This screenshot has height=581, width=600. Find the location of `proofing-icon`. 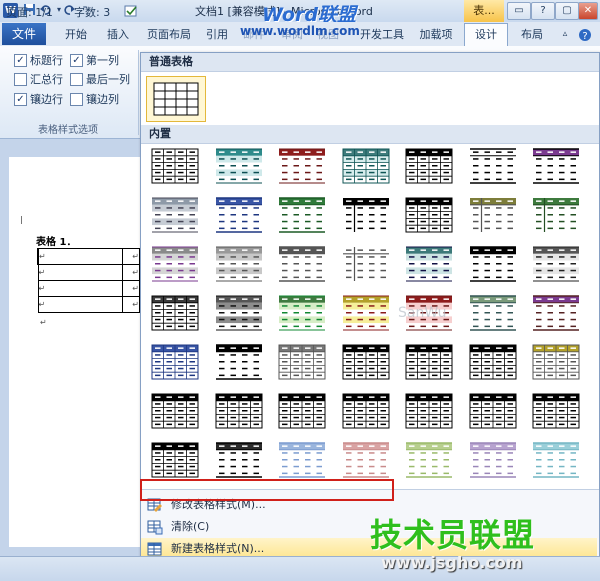

proofing-icon is located at coordinates (131, 12).